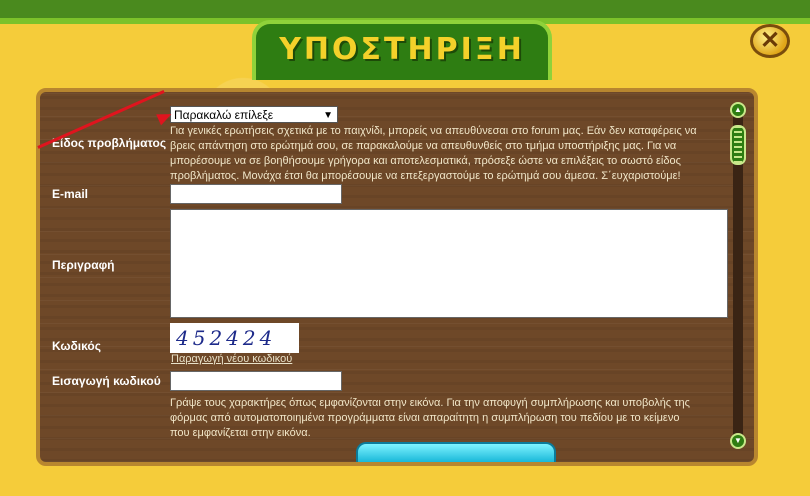 This screenshot has height=496, width=810. Describe the element at coordinates (83, 265) in the screenshot. I see `description-label: Περιγραφή` at that location.